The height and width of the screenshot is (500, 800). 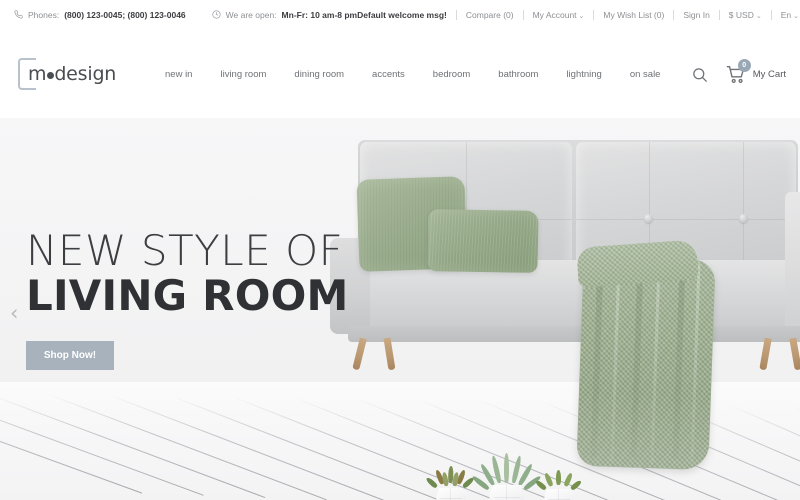 I want to click on phone-info: Phones: (800) 123-0045; (800) 123-0046, so click(x=100, y=15).